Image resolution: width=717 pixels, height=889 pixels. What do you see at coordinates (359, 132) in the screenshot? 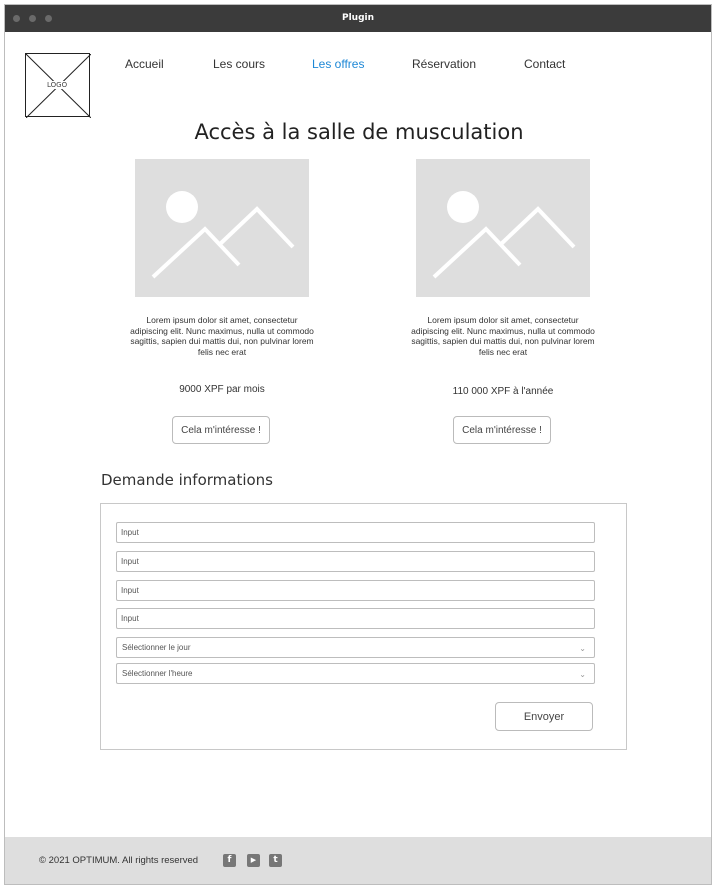
I see `page-title: Accès à la salle de musculation` at bounding box center [359, 132].